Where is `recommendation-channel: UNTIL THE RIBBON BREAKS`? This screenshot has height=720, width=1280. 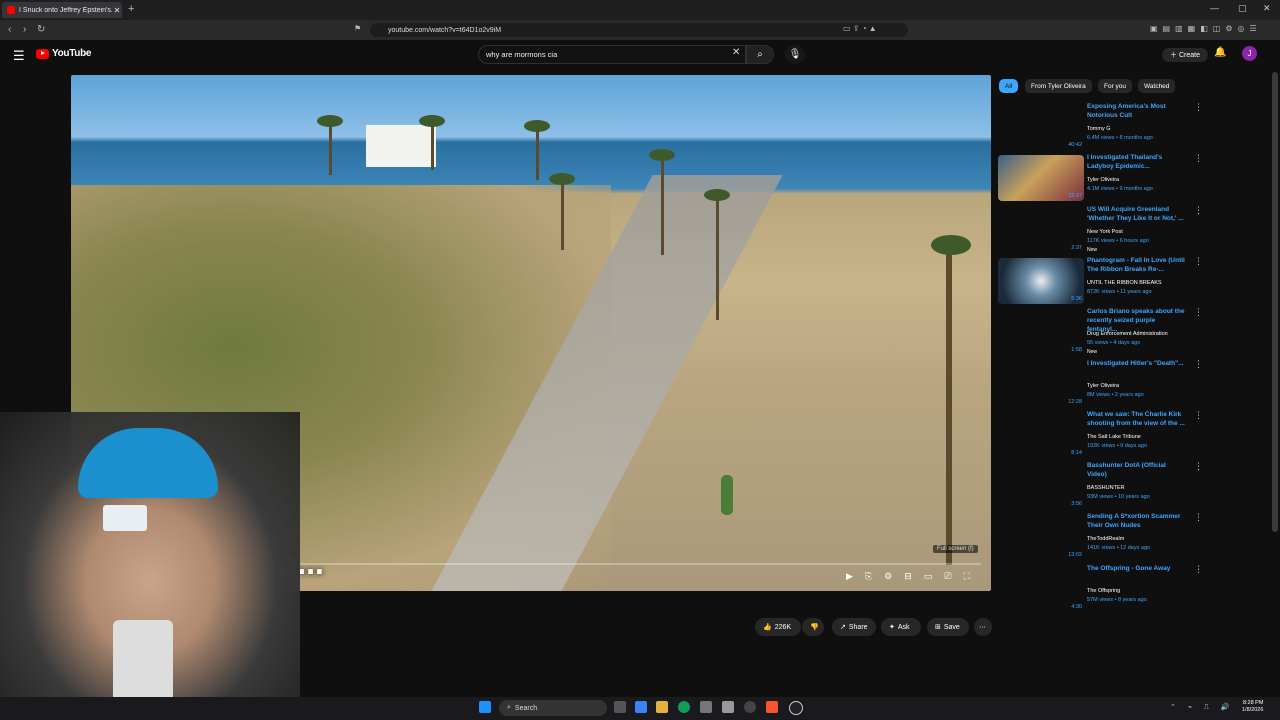 recommendation-channel: UNTIL THE RIBBON BREAKS is located at coordinates (1124, 283).